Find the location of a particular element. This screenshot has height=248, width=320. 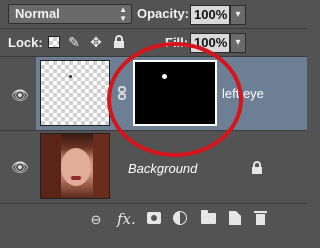

dropdown-arrows-icon: ▲ ▼ is located at coordinates (123, 14).